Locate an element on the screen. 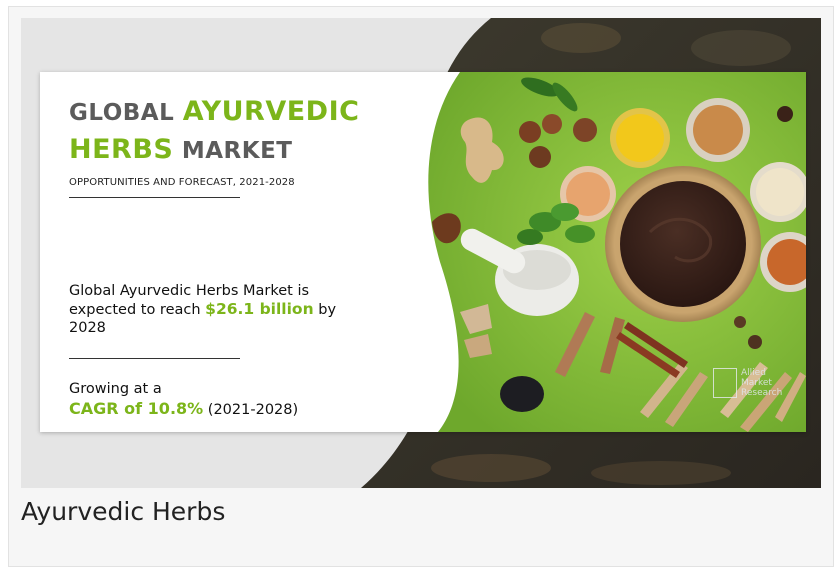  allied-market-research-logo: Allied Market Research is located at coordinates (753, 386).